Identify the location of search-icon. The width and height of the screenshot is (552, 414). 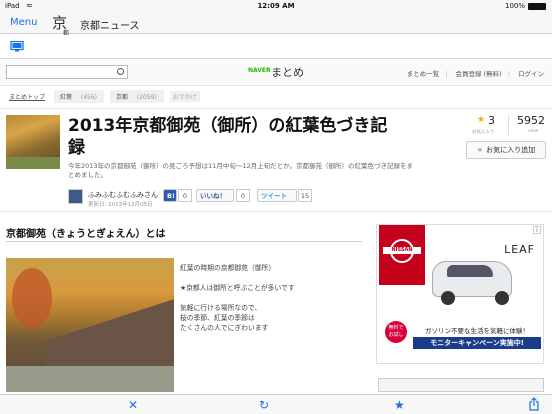
(120, 71).